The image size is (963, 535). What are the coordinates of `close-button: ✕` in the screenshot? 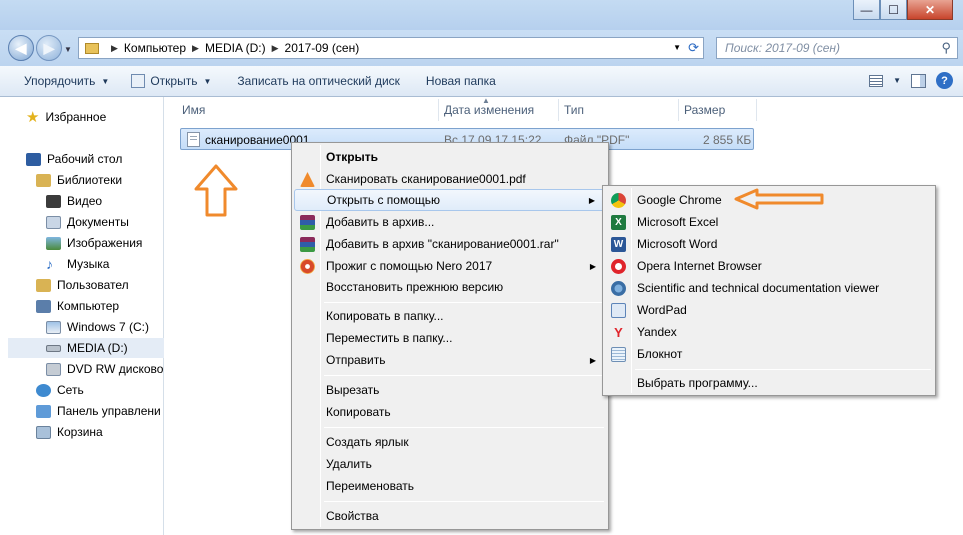 It's located at (930, 10).